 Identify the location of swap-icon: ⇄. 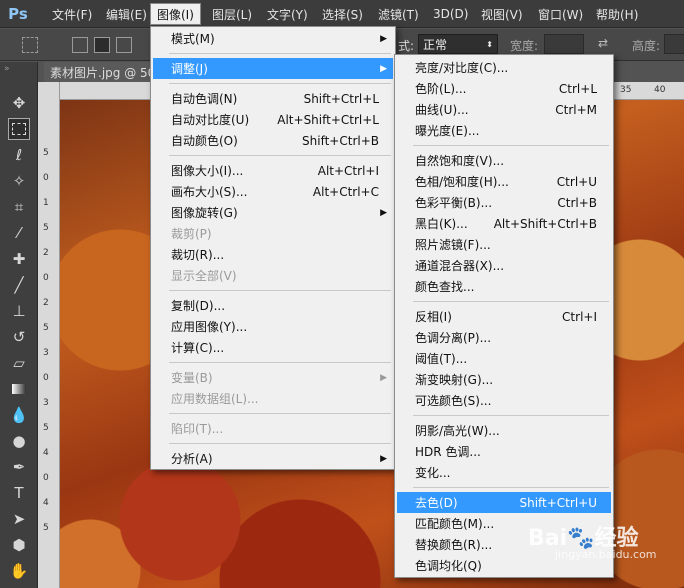
(603, 43).